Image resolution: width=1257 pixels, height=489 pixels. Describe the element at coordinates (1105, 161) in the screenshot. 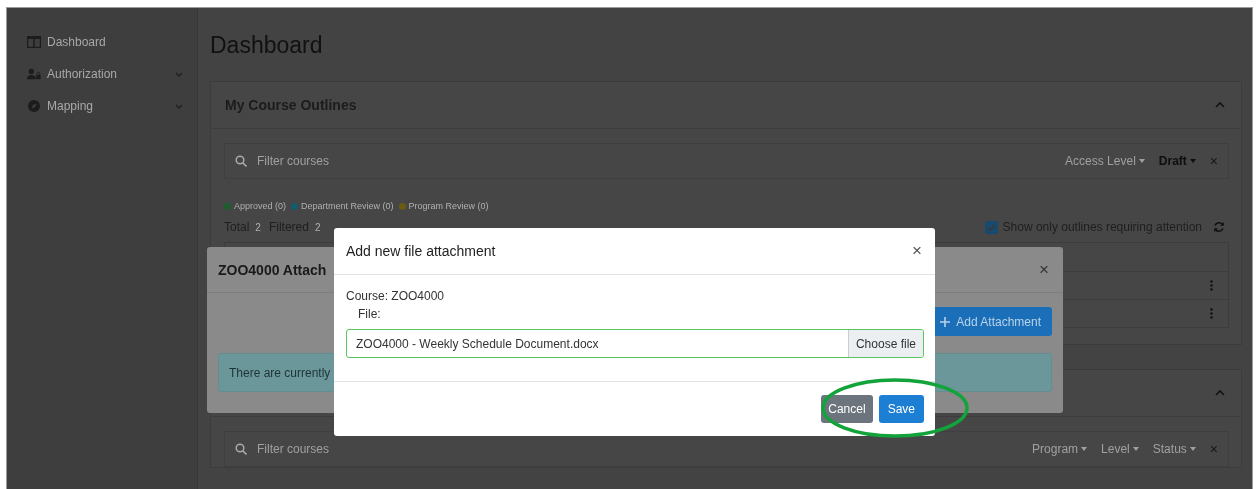

I see `filter-dropdown: Access Level` at that location.